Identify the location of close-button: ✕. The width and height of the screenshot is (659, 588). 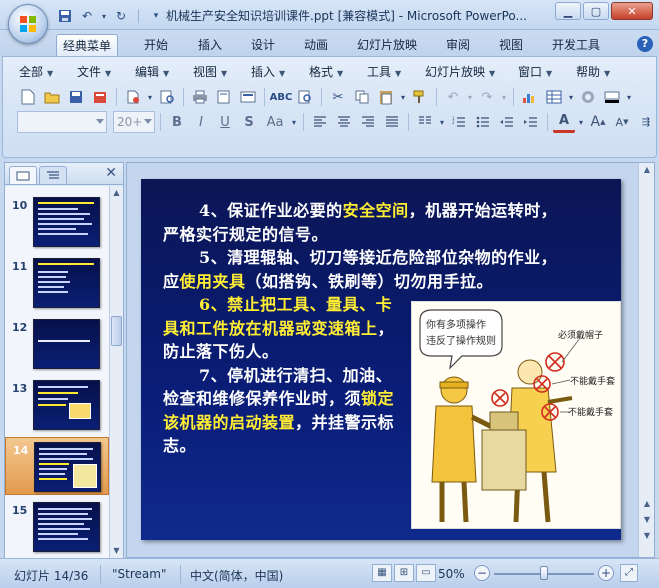
(632, 11).